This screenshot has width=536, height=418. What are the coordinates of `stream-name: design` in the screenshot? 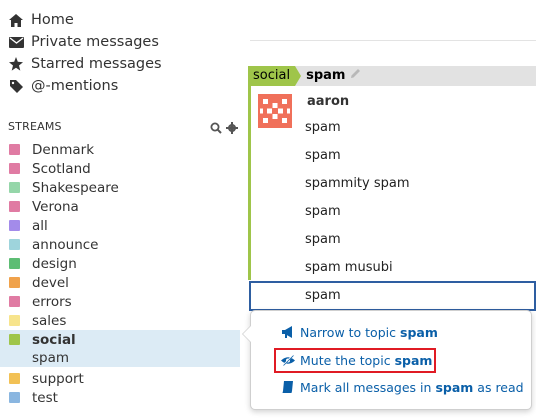 It's located at (54, 263).